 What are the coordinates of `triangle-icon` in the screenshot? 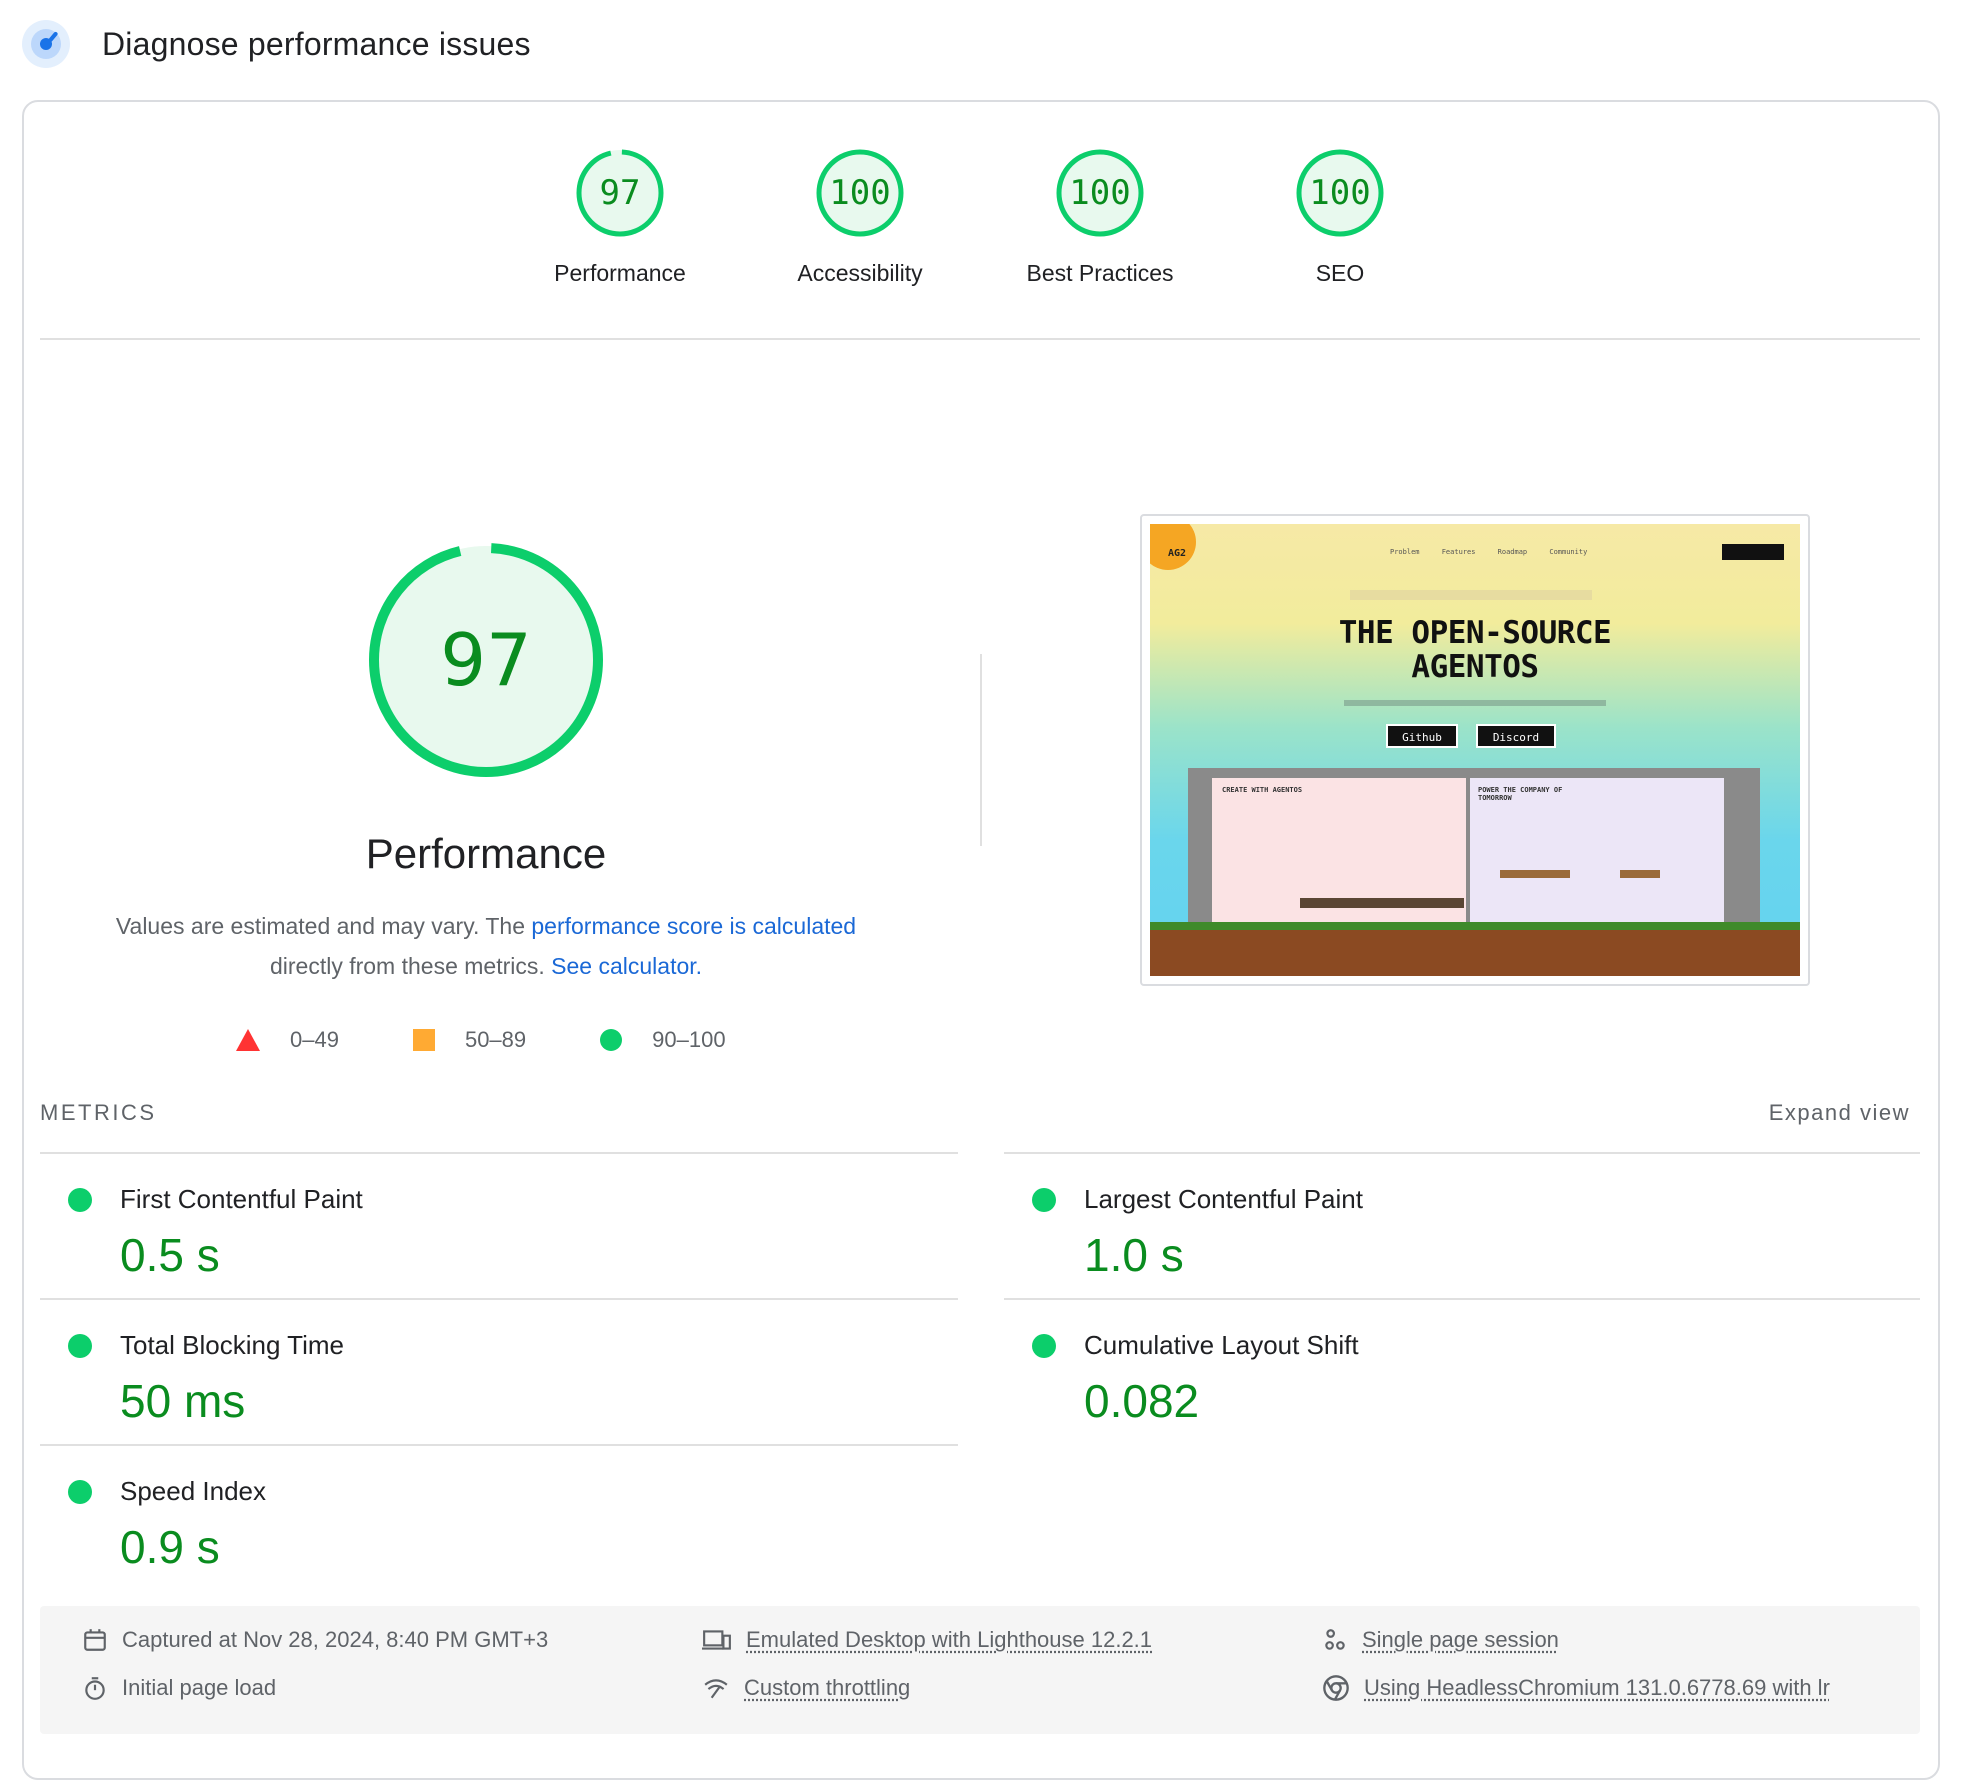 It's located at (248, 1040).